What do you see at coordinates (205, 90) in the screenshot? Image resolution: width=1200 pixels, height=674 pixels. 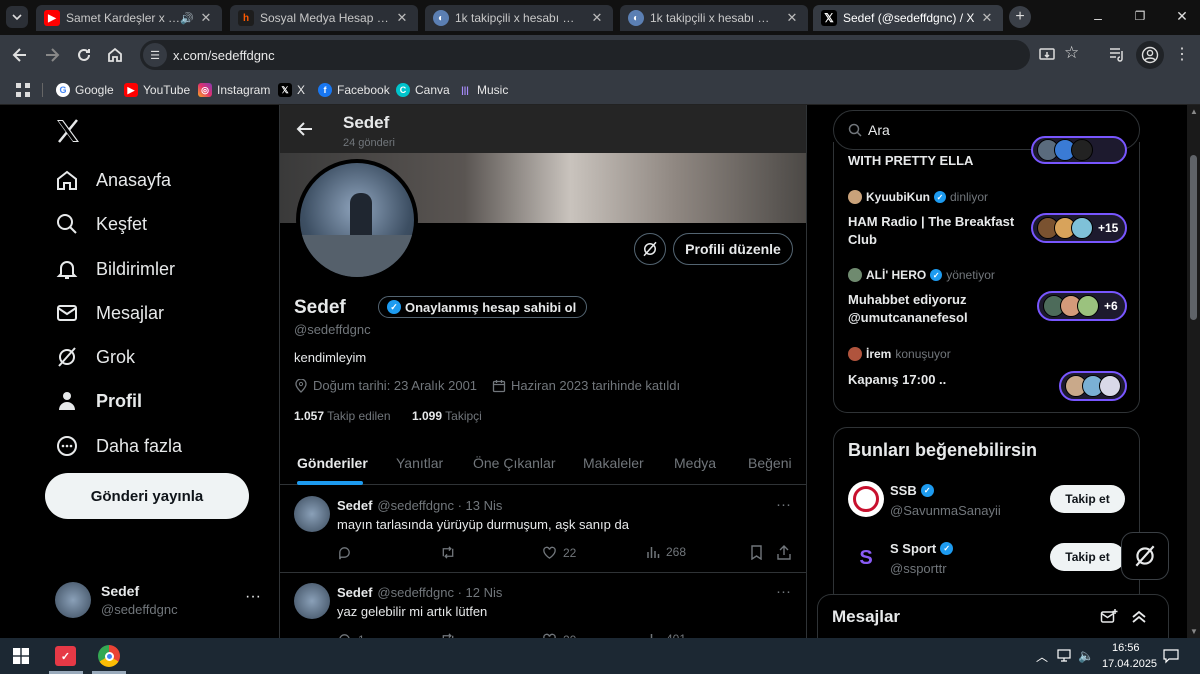 I see `instagram-icon: ◎` at bounding box center [205, 90].